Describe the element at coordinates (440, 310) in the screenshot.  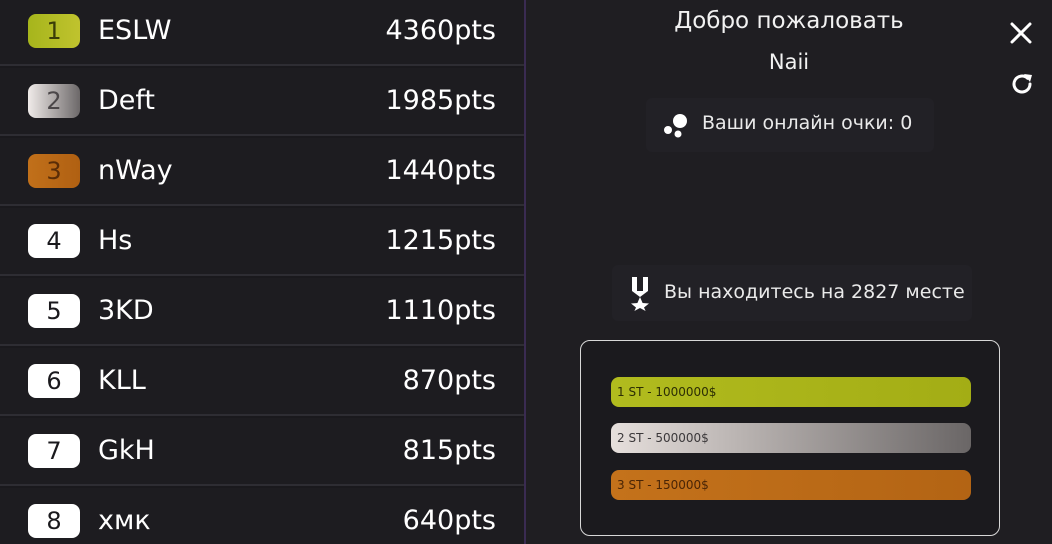
I see `player-points: 1110pts` at that location.